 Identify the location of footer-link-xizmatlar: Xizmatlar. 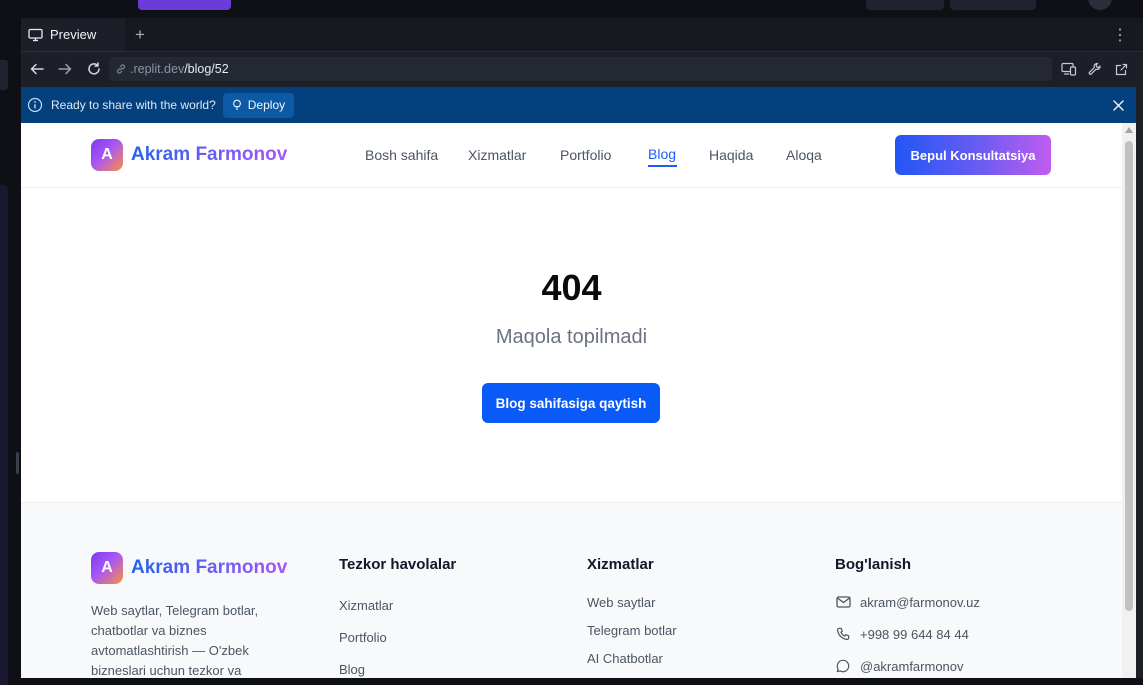
(366, 605).